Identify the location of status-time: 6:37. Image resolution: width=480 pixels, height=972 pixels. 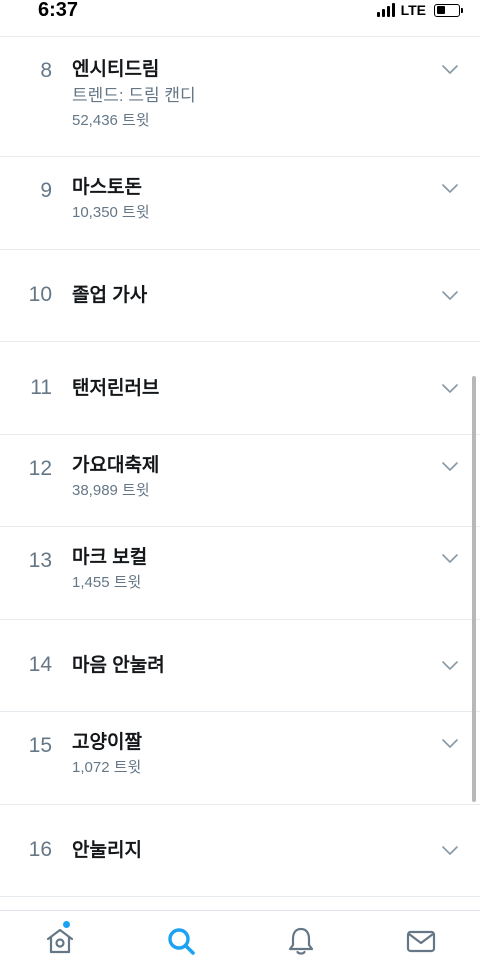
(58, 10).